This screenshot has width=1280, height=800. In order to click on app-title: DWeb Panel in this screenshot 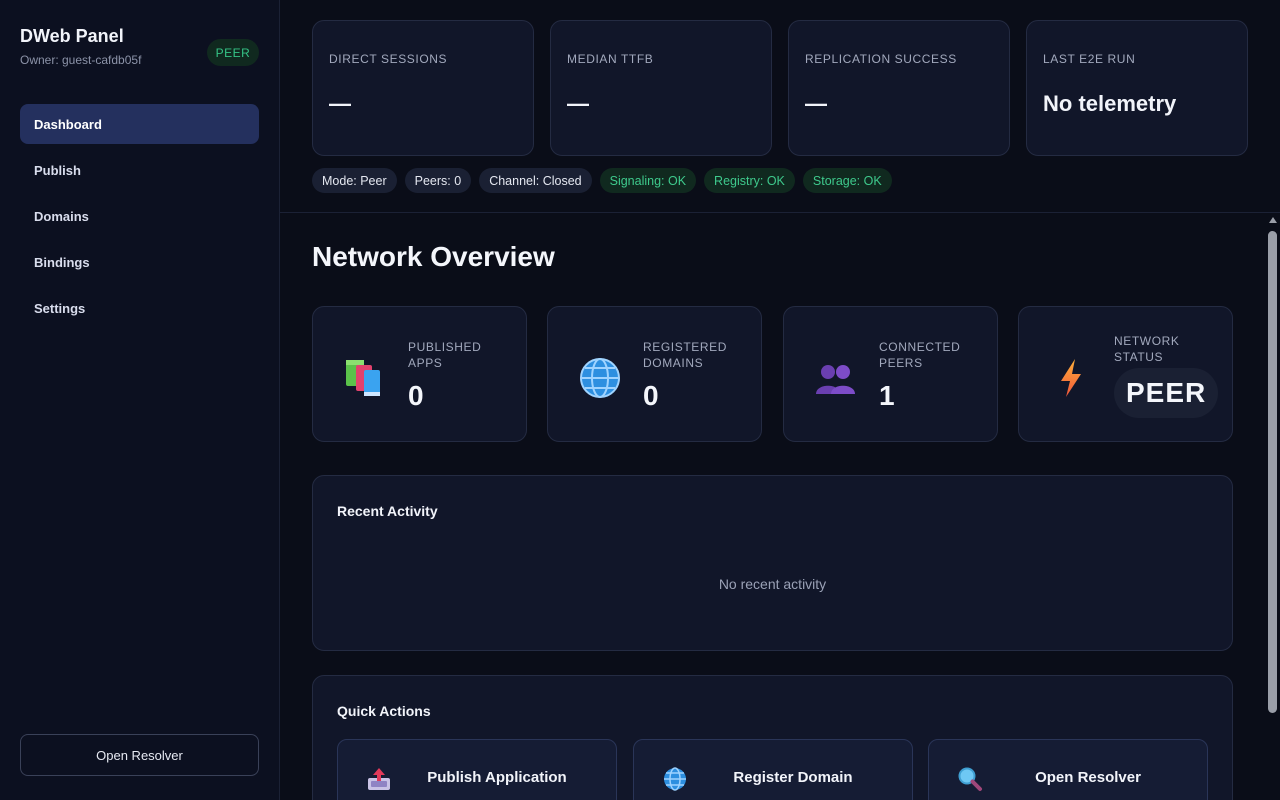, I will do `click(72, 36)`.